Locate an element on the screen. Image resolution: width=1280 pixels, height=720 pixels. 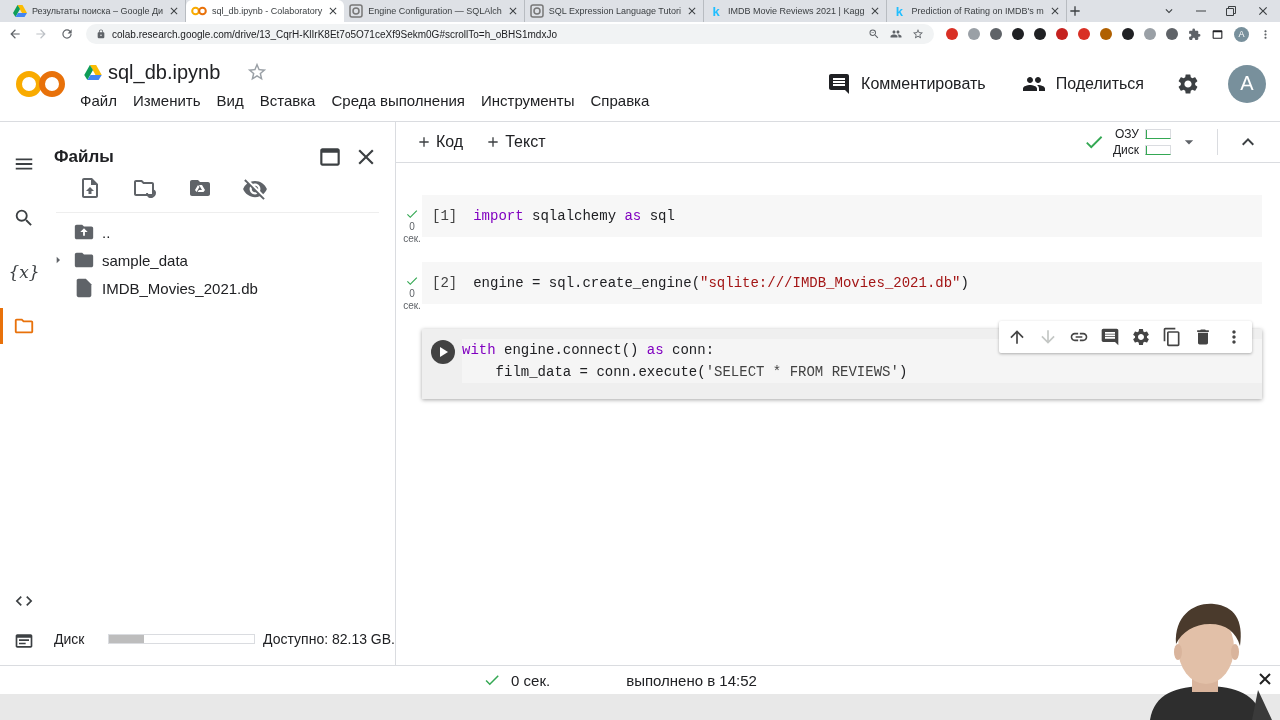
execution-count: [1] is located at coordinates (445, 216).